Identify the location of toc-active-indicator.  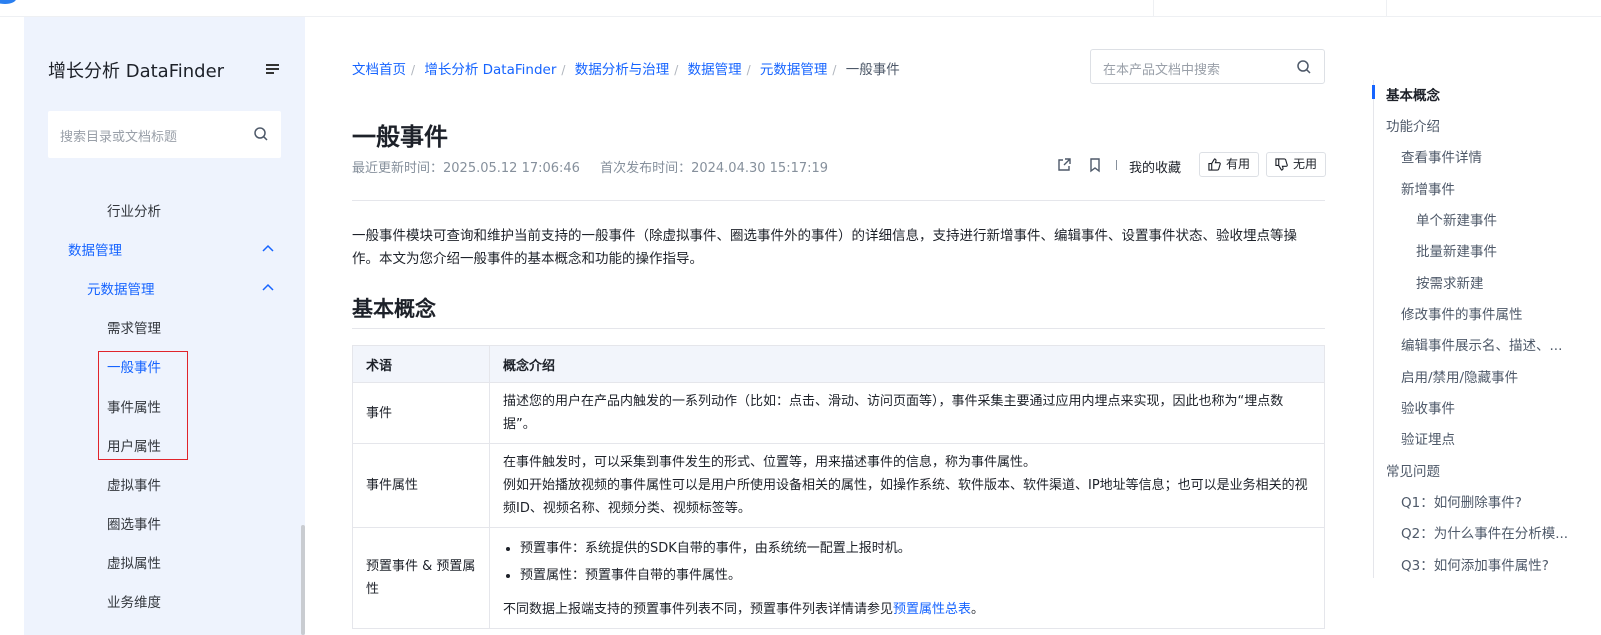
(1373, 92).